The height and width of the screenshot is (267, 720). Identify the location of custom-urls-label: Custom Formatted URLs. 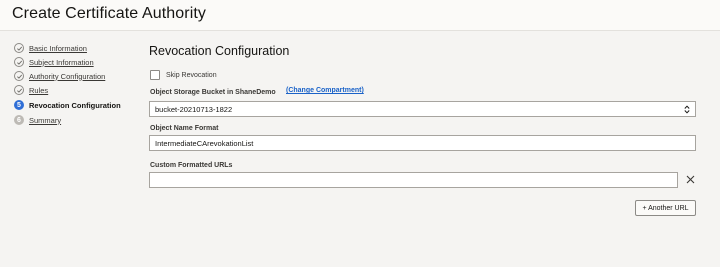
(191, 165).